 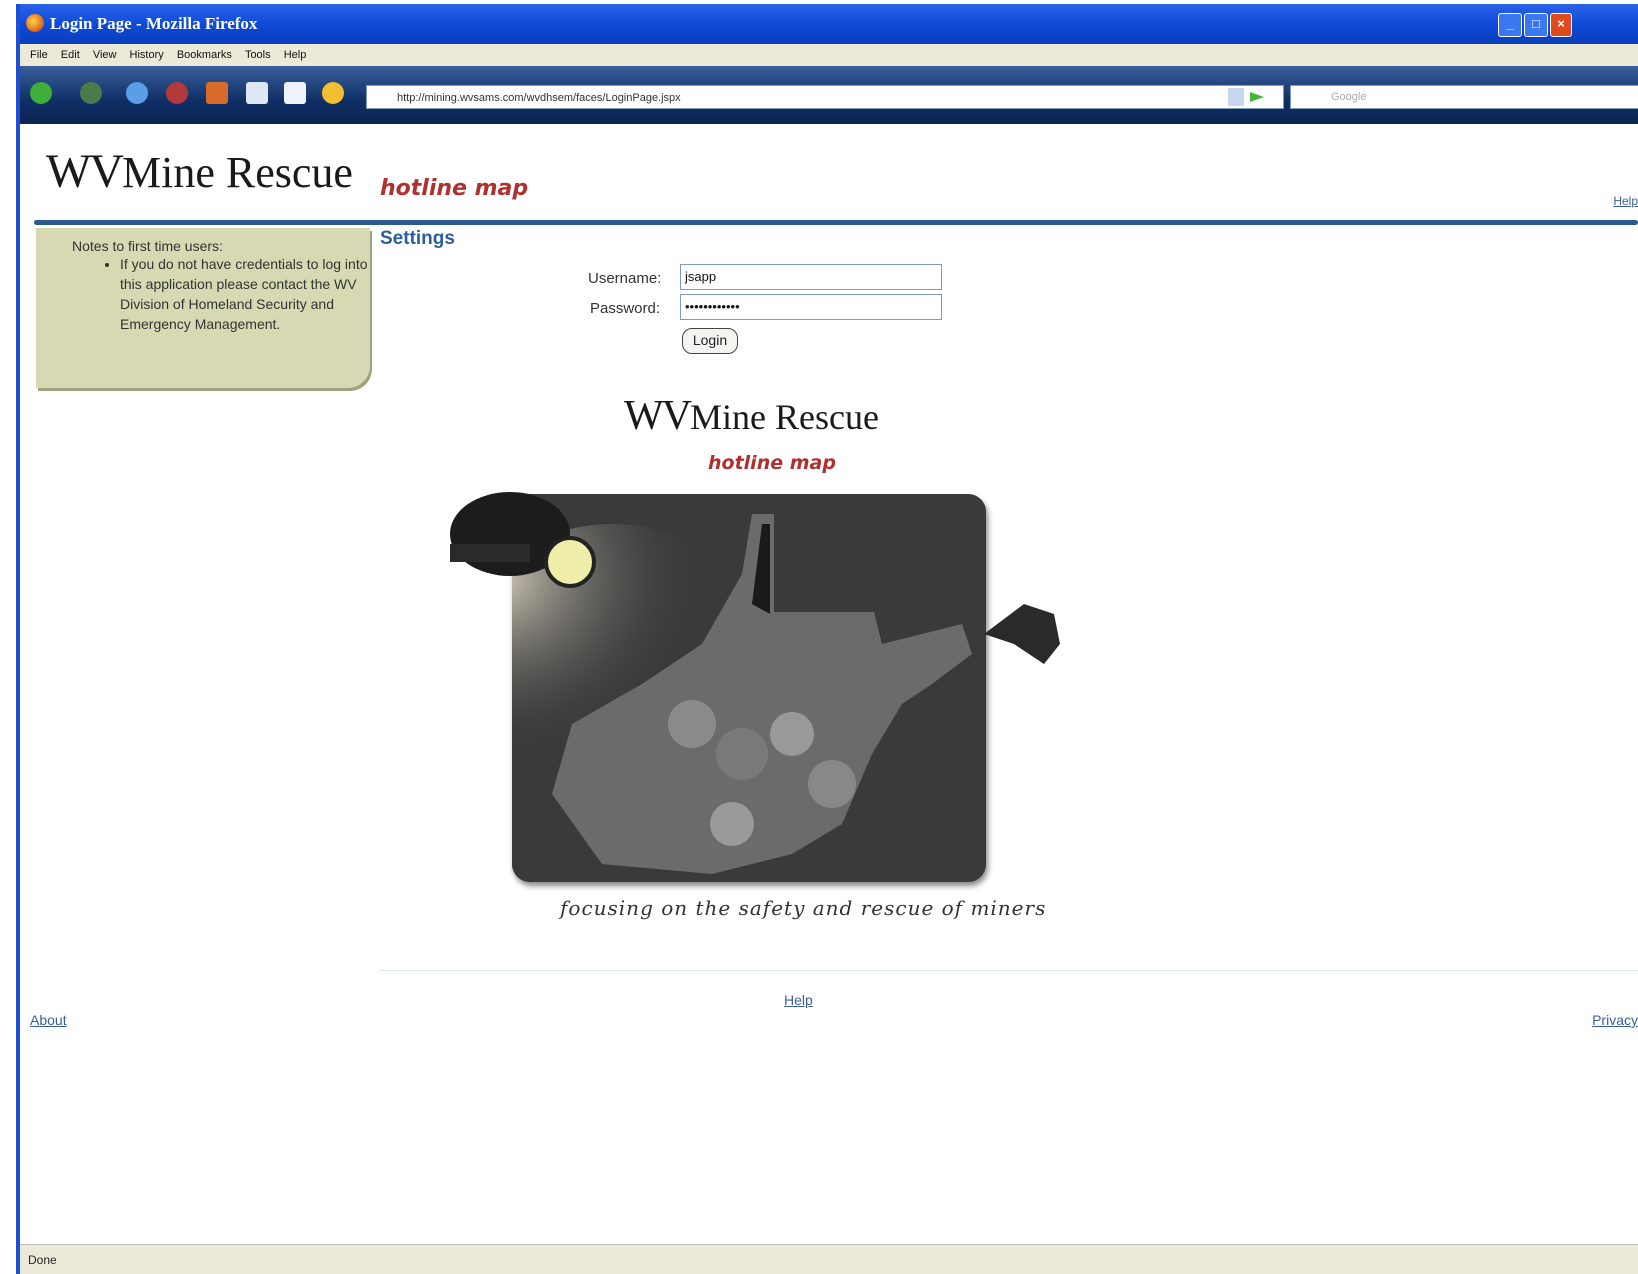 What do you see at coordinates (772, 463) in the screenshot?
I see `splash-subtitle: hotline map` at bounding box center [772, 463].